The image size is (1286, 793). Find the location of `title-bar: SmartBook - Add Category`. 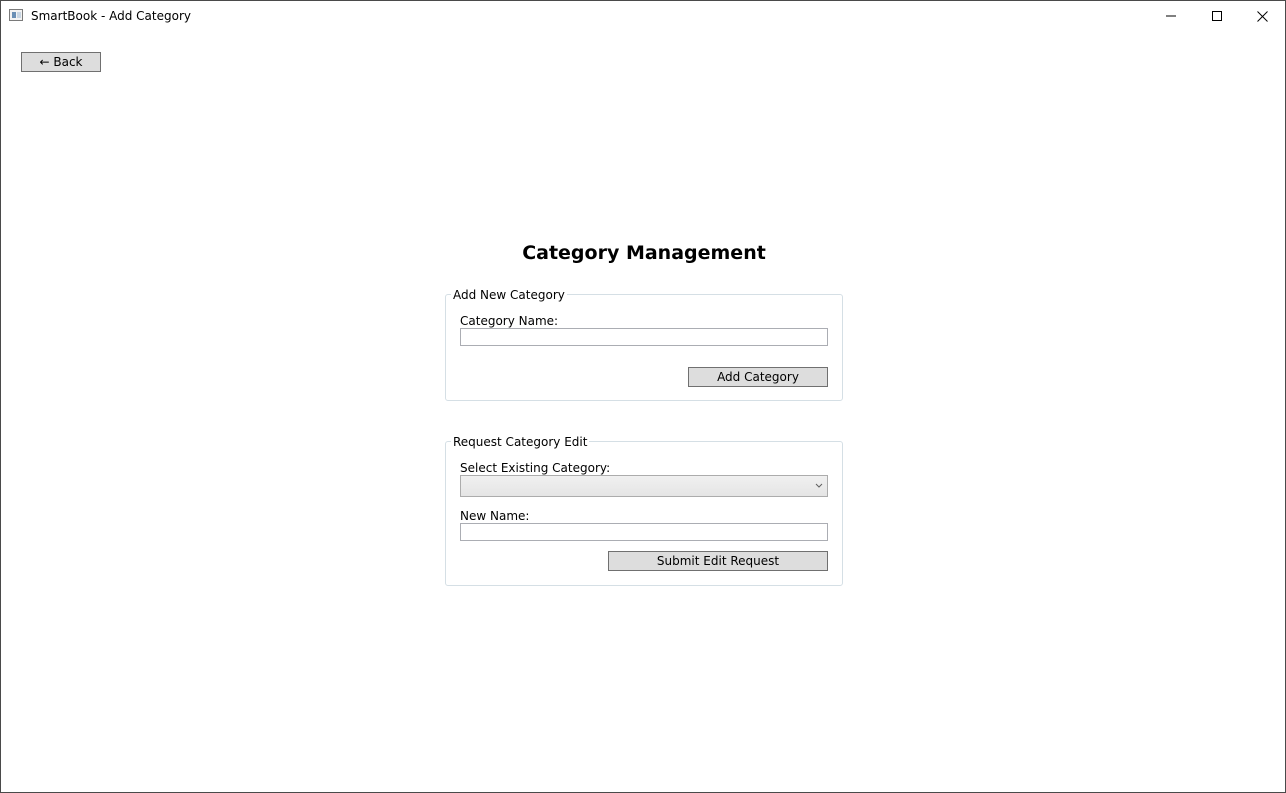

title-bar: SmartBook - Add Category is located at coordinates (643, 16).